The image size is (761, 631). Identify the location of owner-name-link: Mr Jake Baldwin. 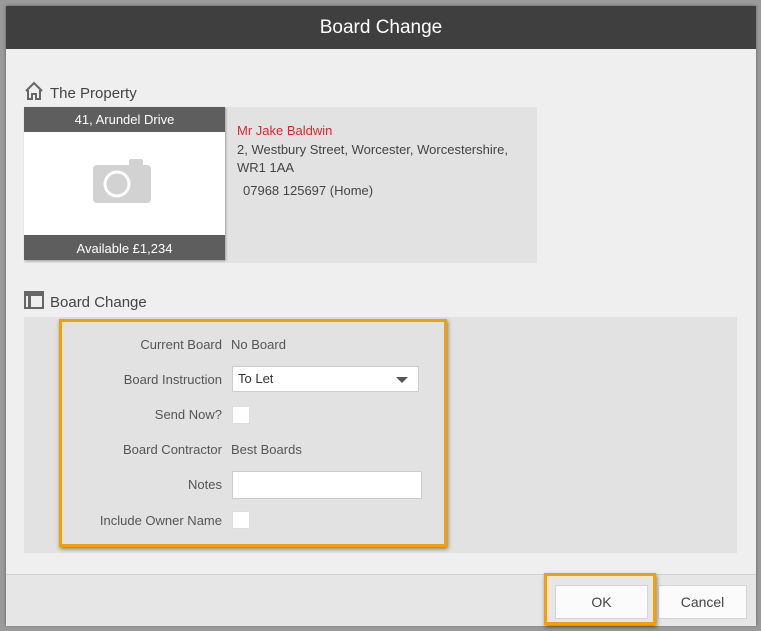
(284, 130).